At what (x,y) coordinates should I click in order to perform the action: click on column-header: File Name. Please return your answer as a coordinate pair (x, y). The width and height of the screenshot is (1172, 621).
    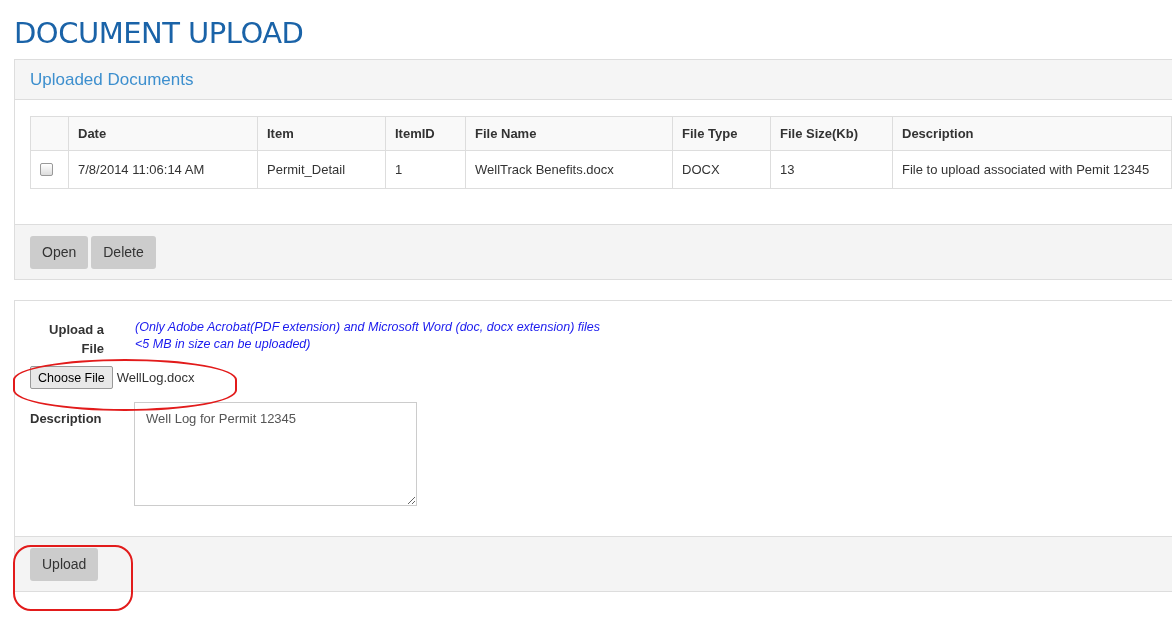
    Looking at the image, I should click on (569, 133).